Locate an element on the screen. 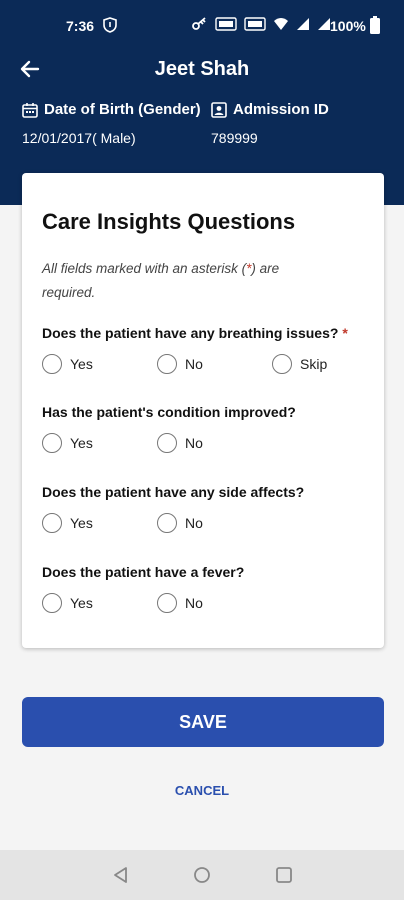  battery-icon is located at coordinates (375, 25).